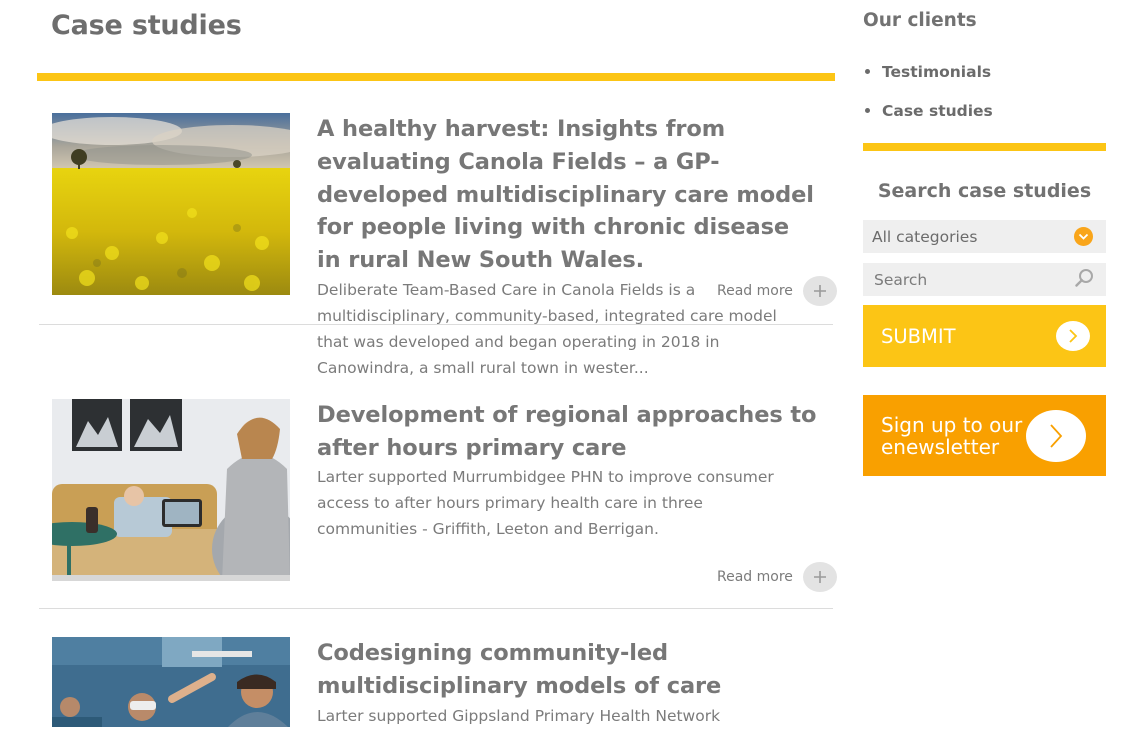 This screenshot has width=1146, height=729. Describe the element at coordinates (937, 110) in the screenshot. I see `sidebar-link-label: Case studies` at that location.